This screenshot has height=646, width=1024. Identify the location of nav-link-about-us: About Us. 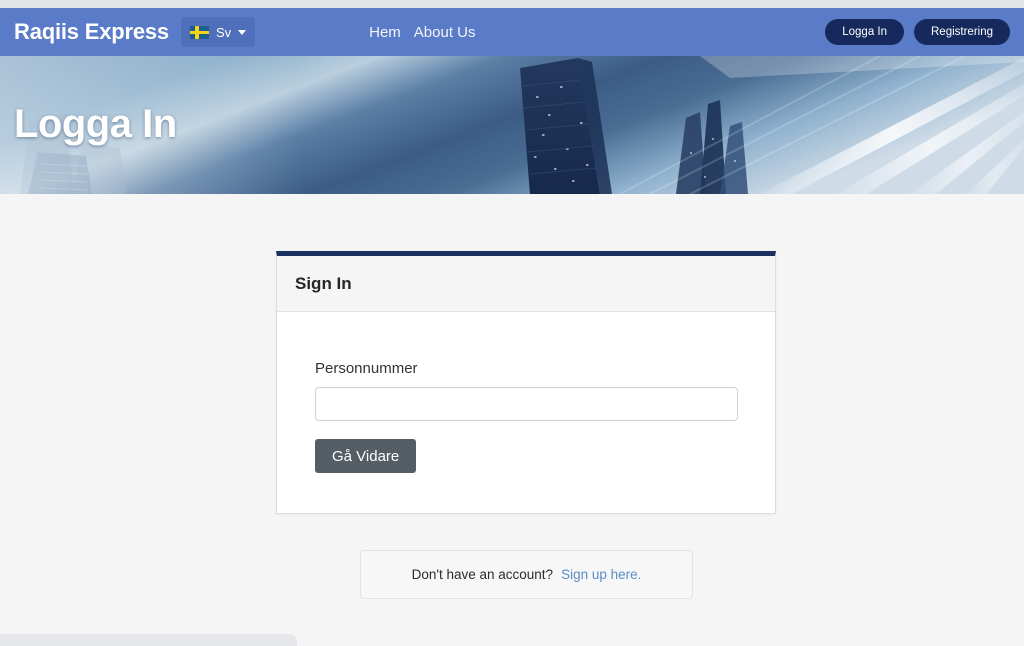
(445, 32).